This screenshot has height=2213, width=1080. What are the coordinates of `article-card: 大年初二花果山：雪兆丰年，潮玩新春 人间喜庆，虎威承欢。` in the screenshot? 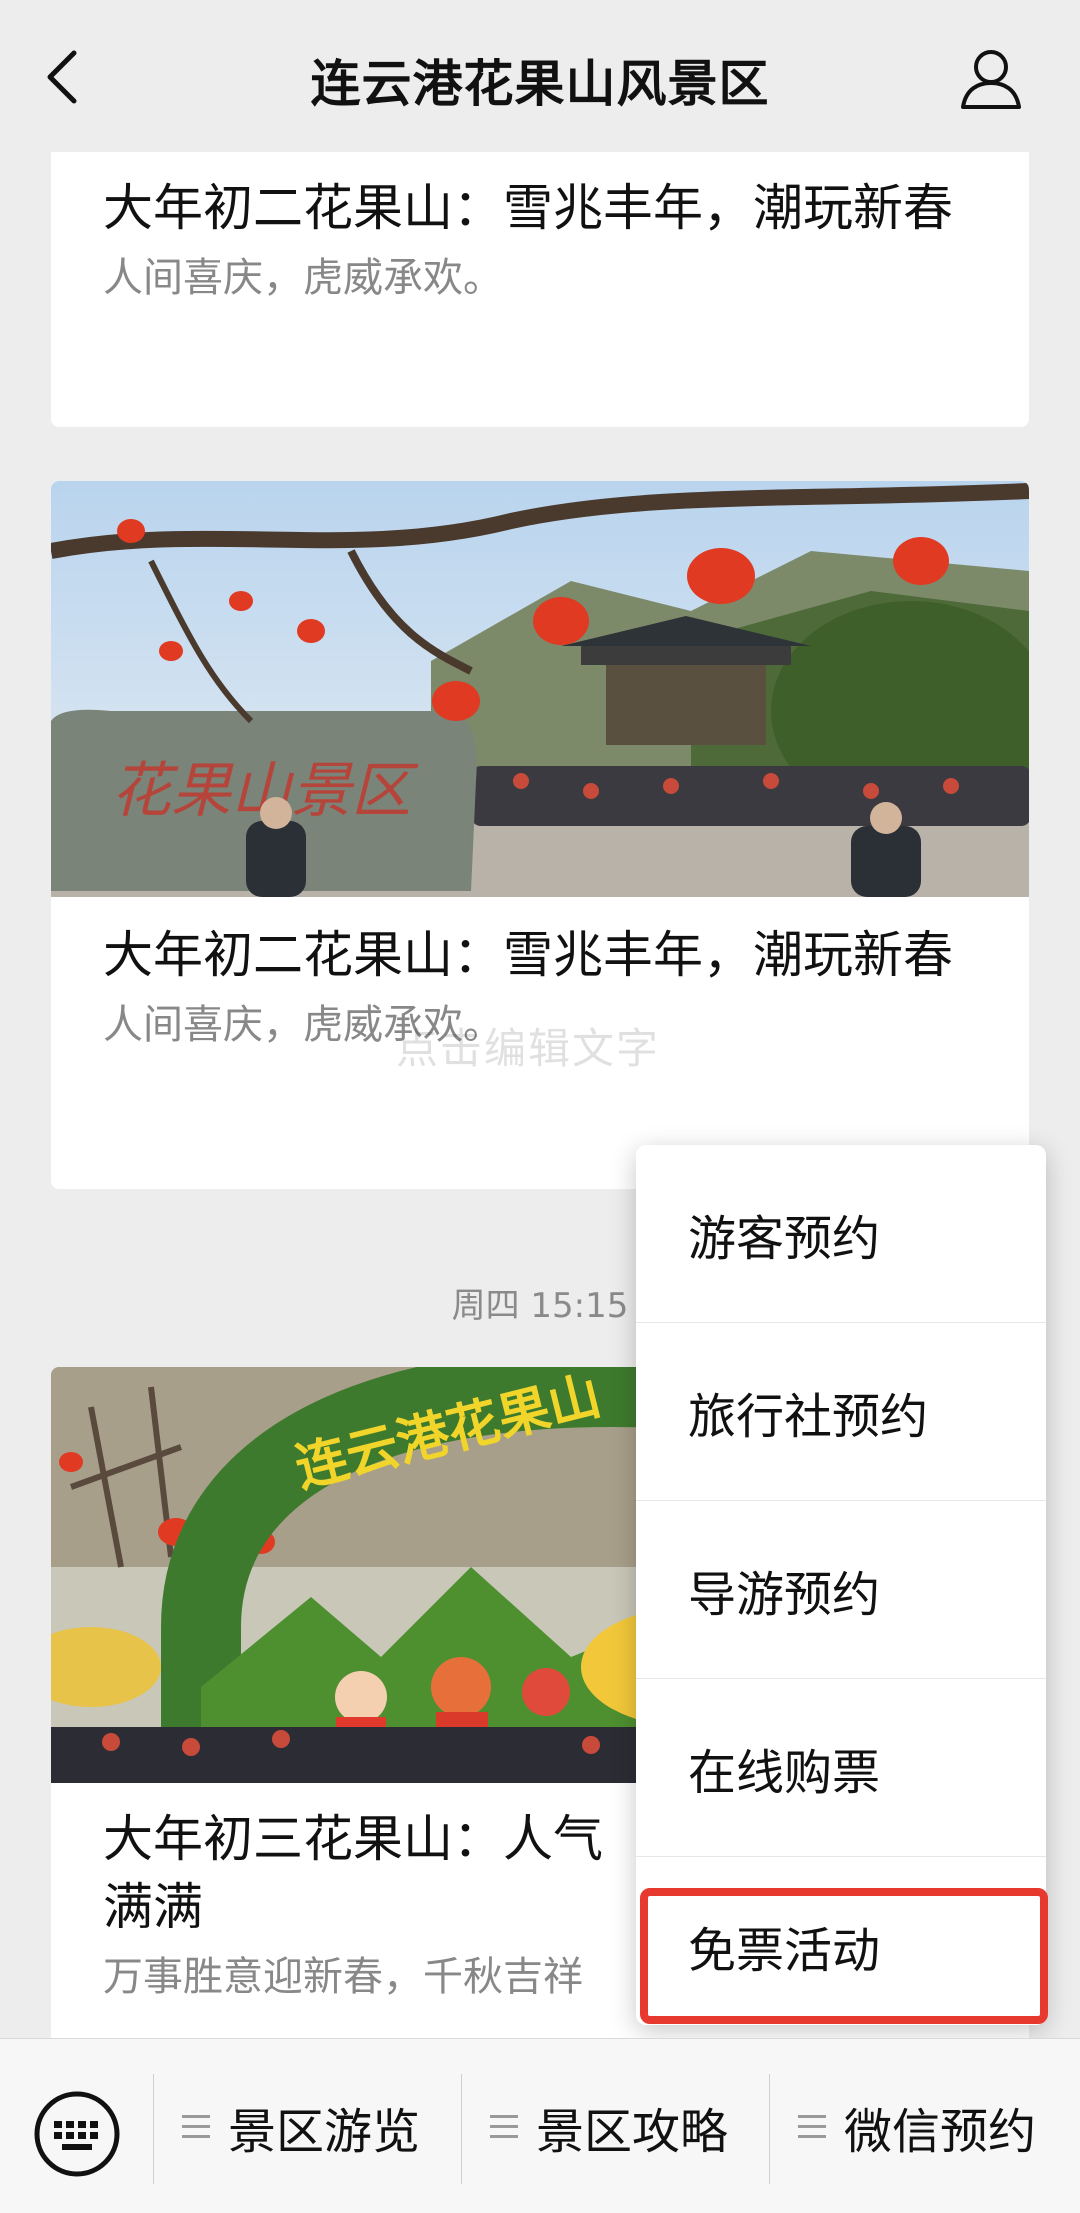 It's located at (540, 289).